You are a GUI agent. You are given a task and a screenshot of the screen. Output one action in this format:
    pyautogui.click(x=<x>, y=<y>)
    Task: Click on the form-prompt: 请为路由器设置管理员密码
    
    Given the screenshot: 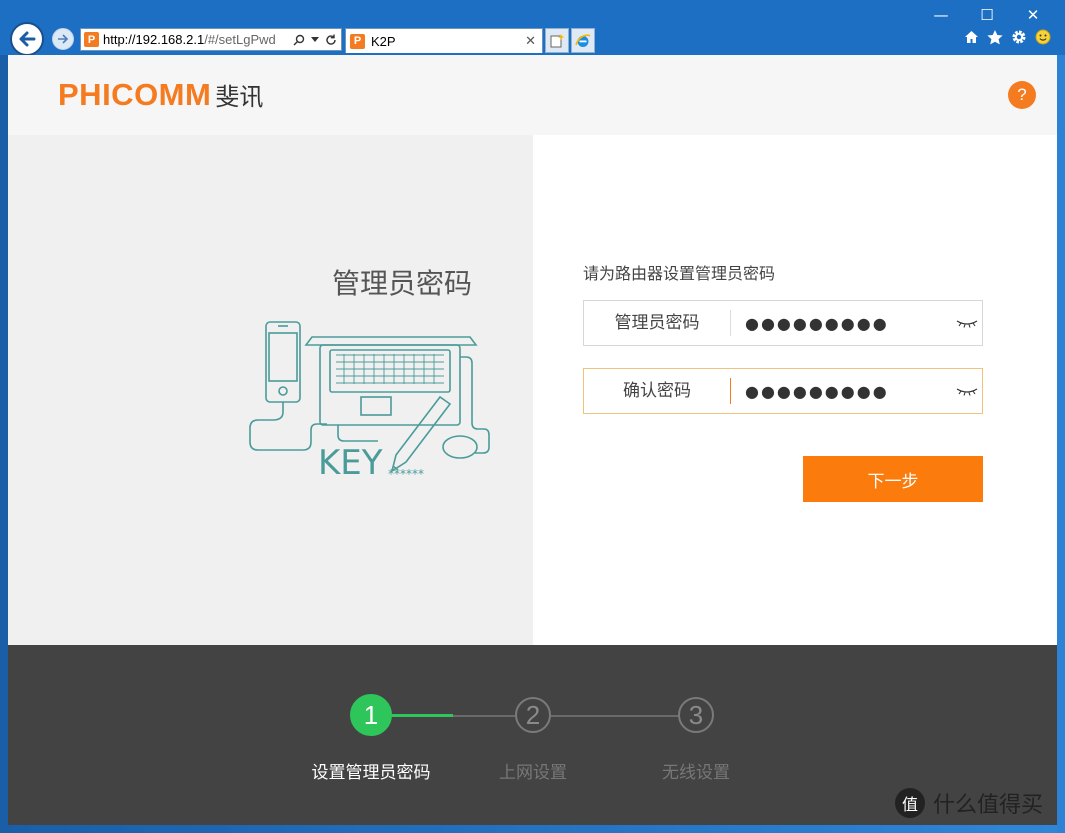 What is the action you would take?
    pyautogui.click(x=679, y=273)
    